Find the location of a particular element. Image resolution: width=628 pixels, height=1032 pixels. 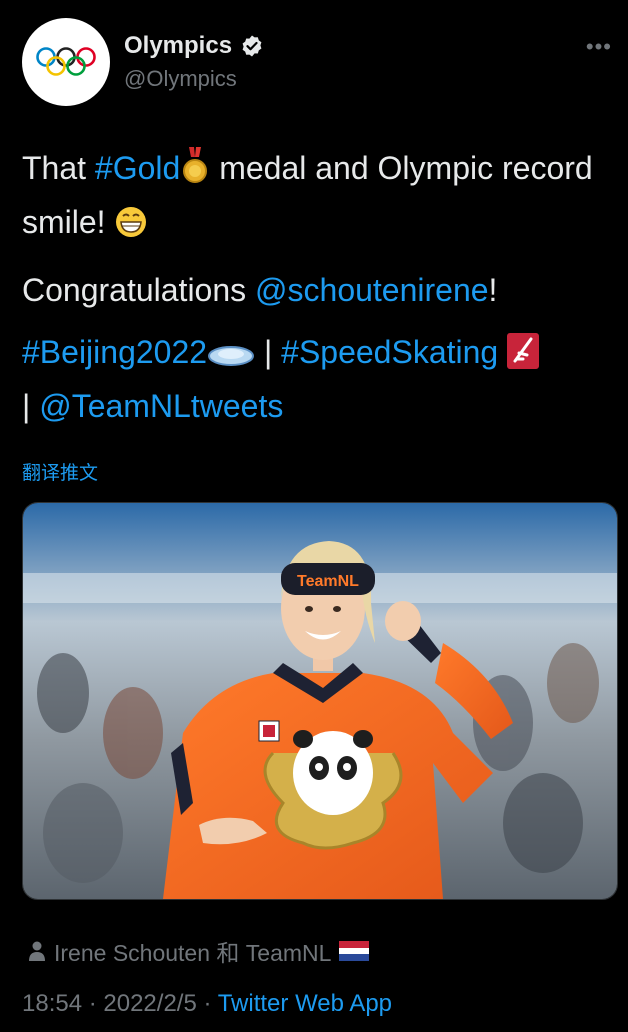

verified-badge-icon is located at coordinates (252, 46).